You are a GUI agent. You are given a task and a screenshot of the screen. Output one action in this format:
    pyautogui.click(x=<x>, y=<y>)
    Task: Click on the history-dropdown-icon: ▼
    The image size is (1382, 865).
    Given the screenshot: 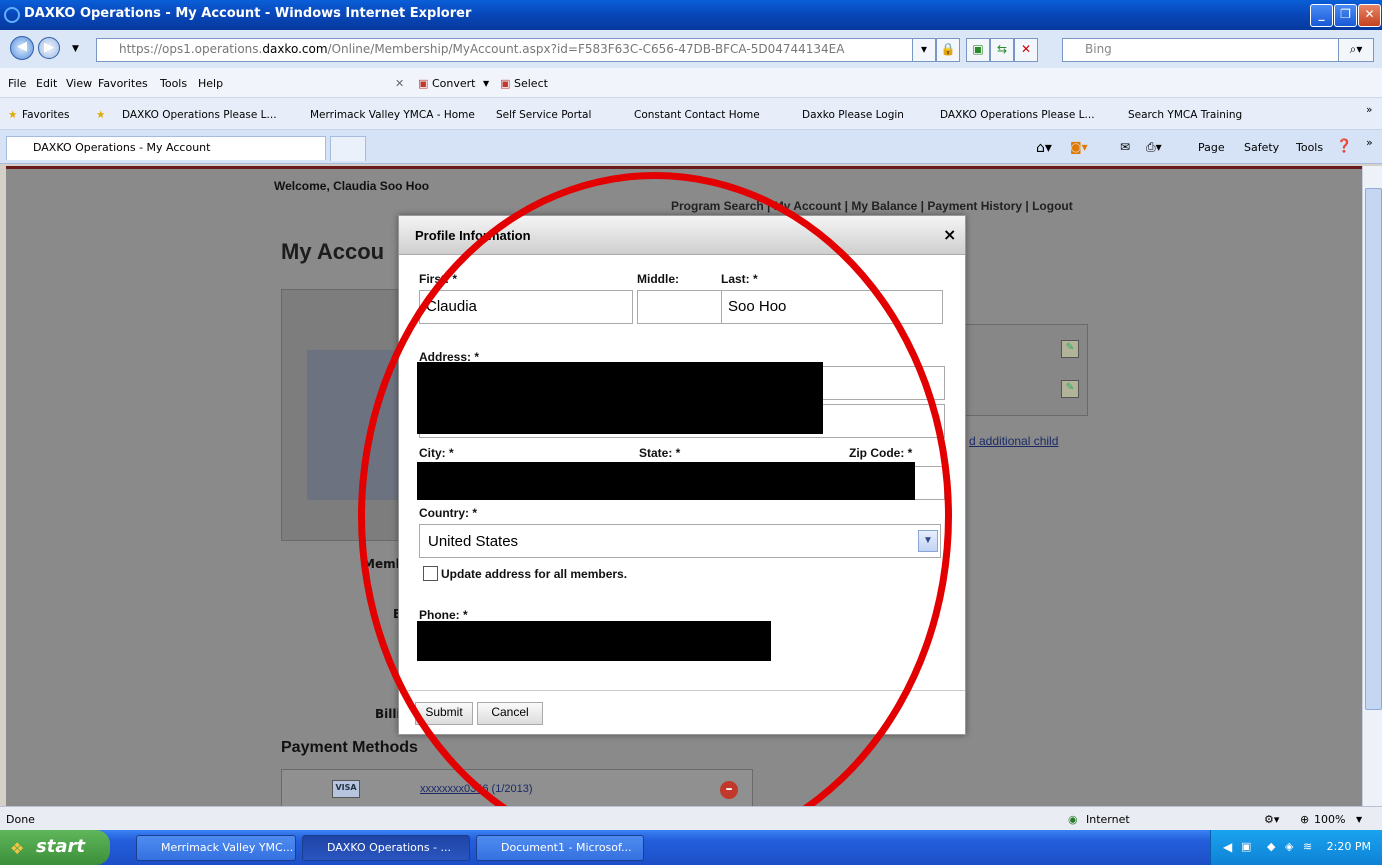 What is the action you would take?
    pyautogui.click(x=75, y=49)
    